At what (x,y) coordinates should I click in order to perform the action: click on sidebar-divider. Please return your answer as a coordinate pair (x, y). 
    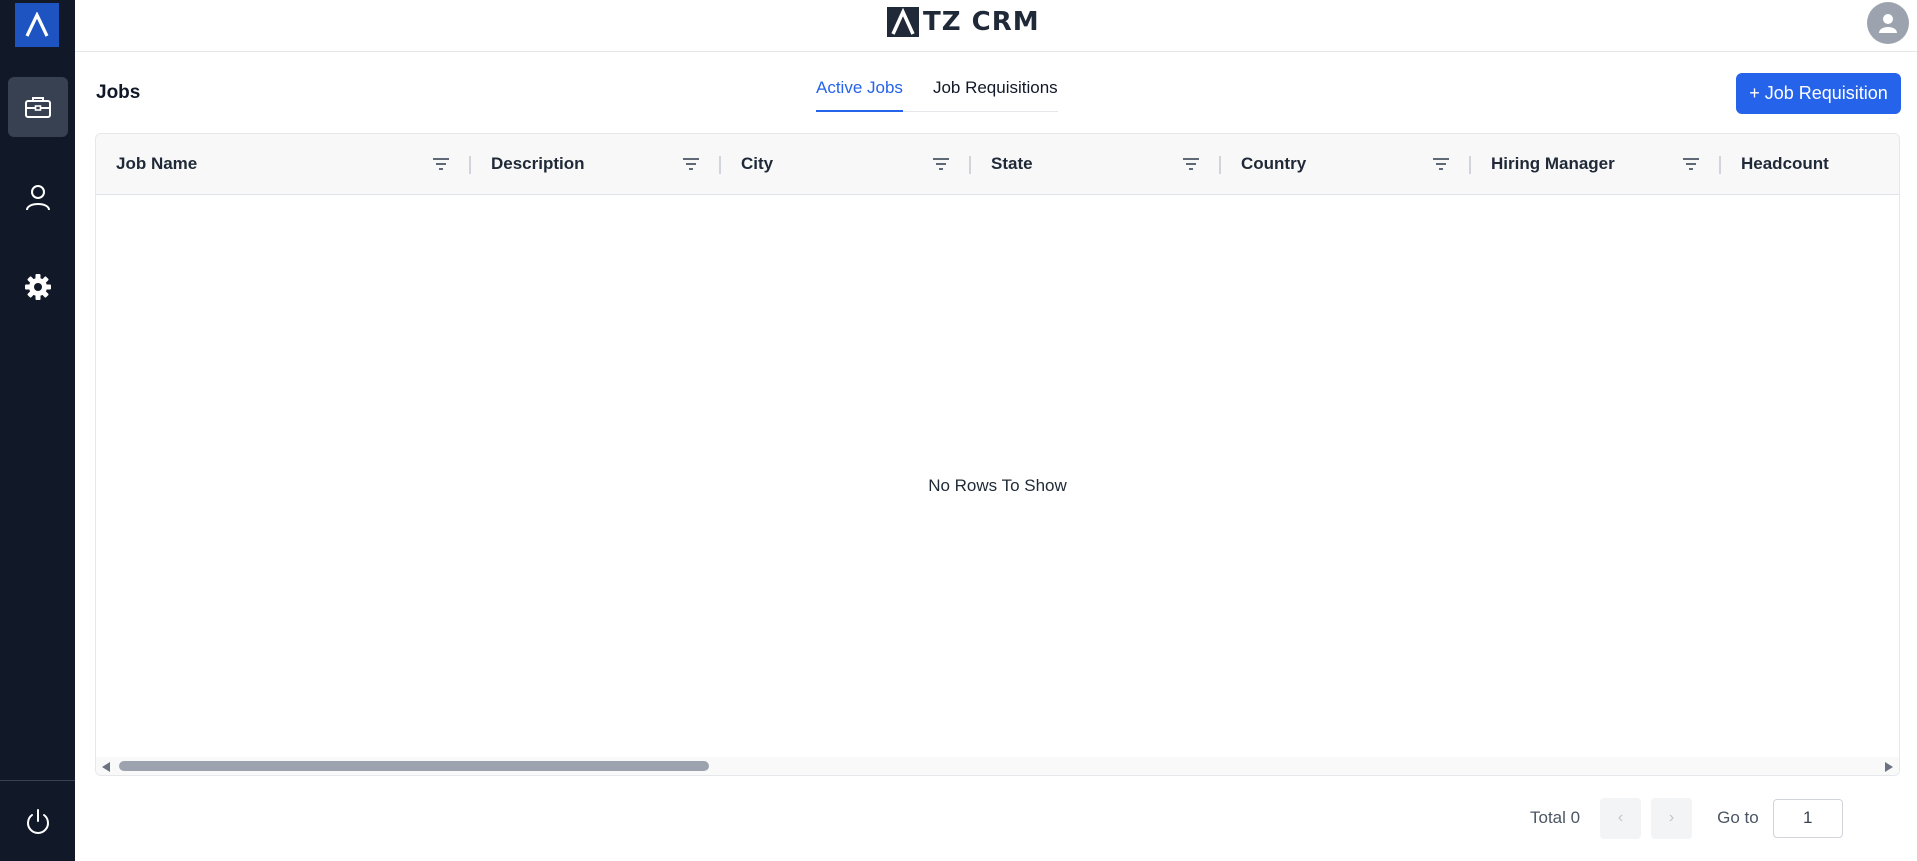
    Looking at the image, I should click on (37, 780).